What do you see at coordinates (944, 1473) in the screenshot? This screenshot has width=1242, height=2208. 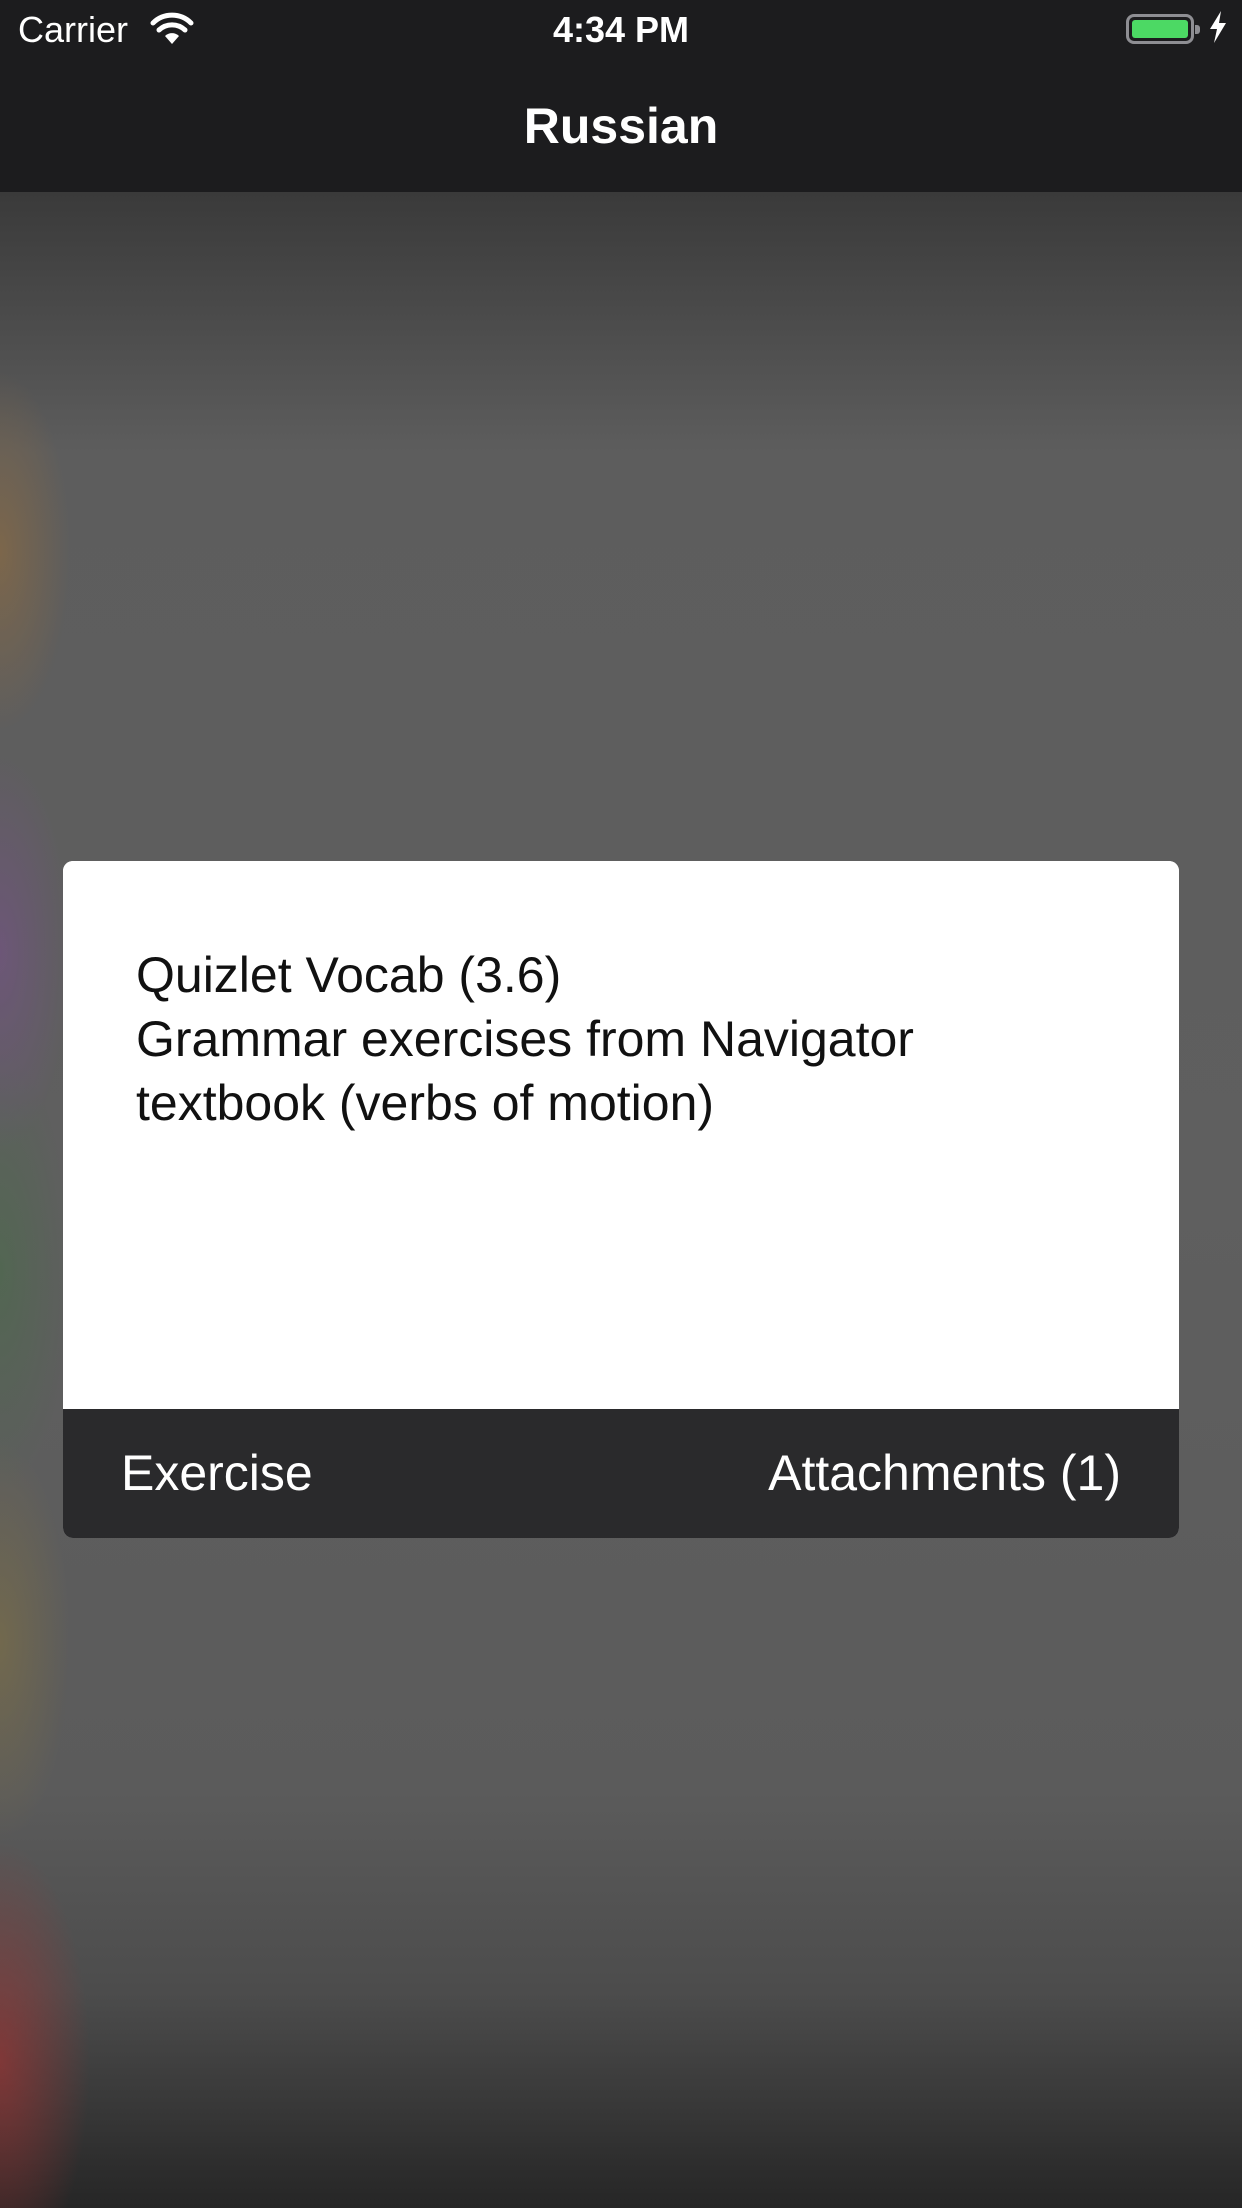 I see `attachments-button: Attachments (1)` at bounding box center [944, 1473].